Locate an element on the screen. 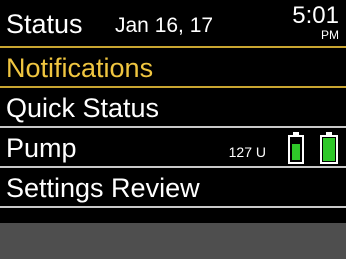  header-ampm: PM is located at coordinates (330, 35).